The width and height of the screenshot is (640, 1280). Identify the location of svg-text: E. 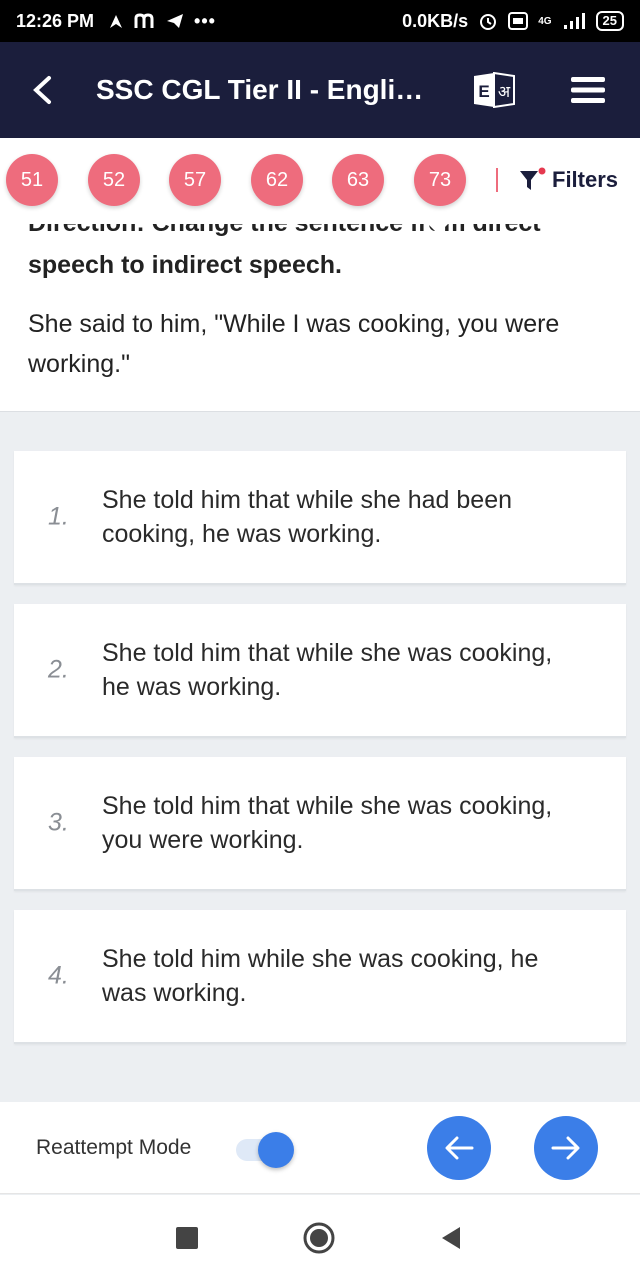
(483, 91).